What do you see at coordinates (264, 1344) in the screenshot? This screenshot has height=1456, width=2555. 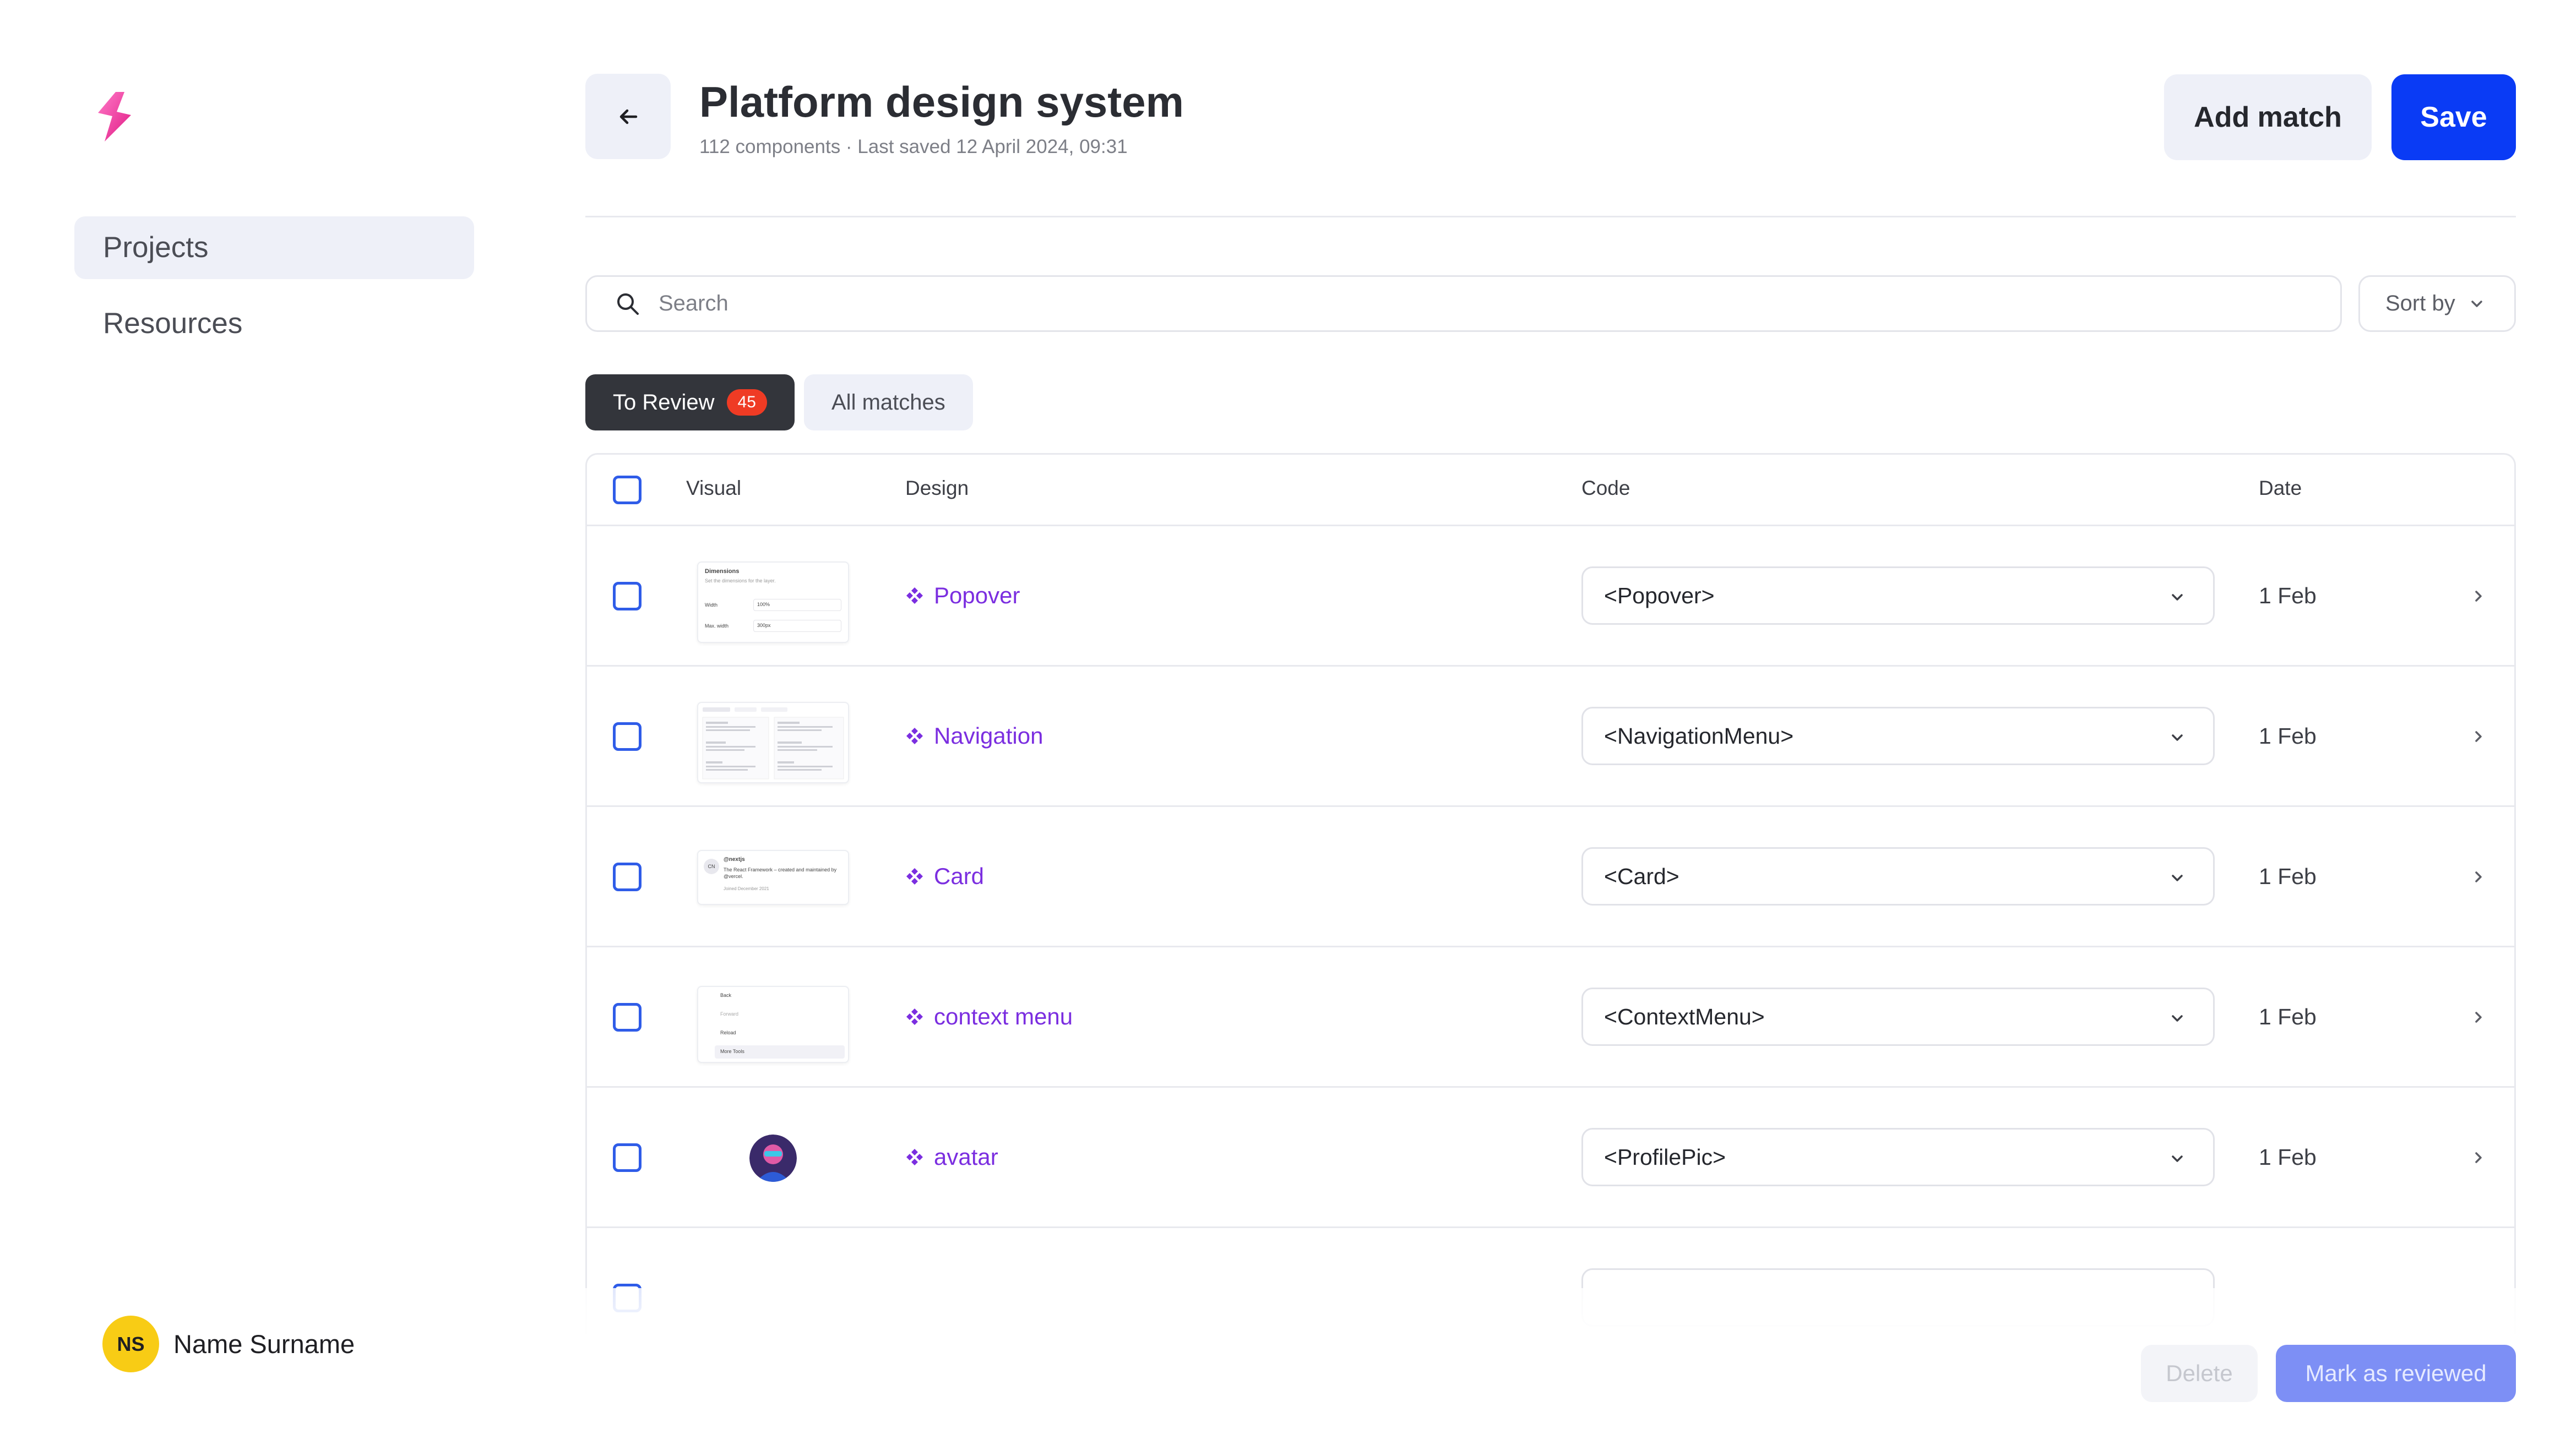 I see `user-name: Name Surname` at bounding box center [264, 1344].